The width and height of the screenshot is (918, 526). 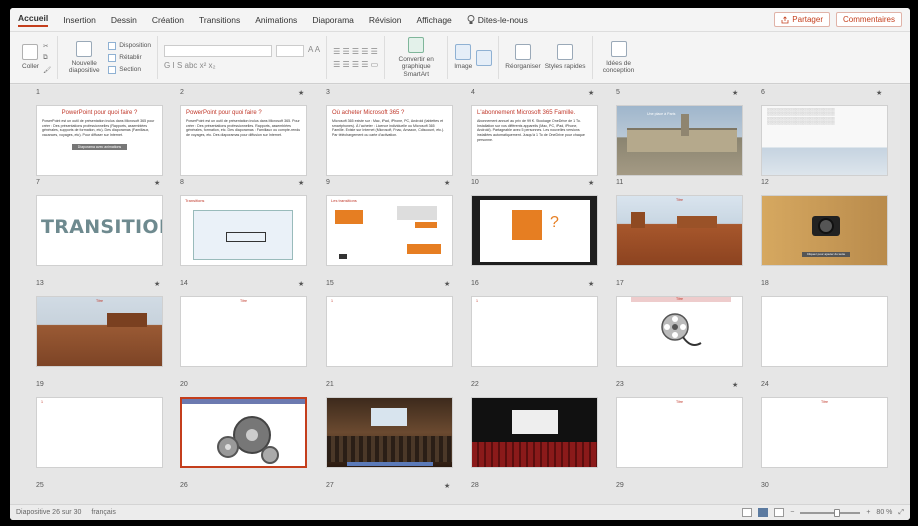 What do you see at coordinates (124, 20) in the screenshot?
I see `tab-dessin: Dessin` at bounding box center [124, 20].